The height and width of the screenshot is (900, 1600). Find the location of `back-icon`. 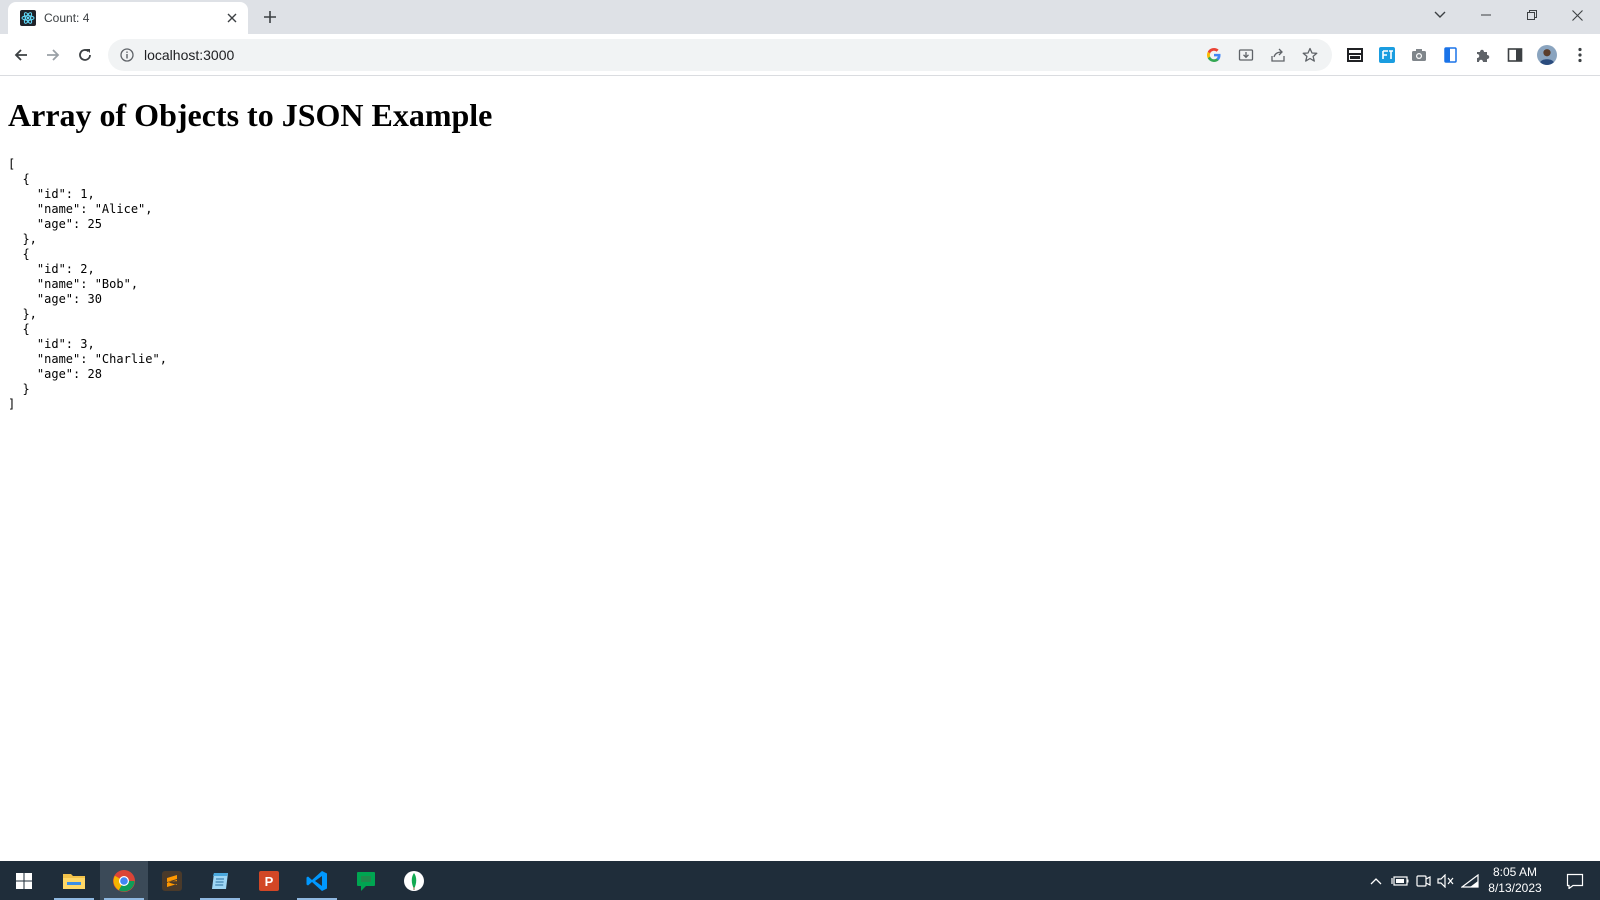

back-icon is located at coordinates (21, 55).